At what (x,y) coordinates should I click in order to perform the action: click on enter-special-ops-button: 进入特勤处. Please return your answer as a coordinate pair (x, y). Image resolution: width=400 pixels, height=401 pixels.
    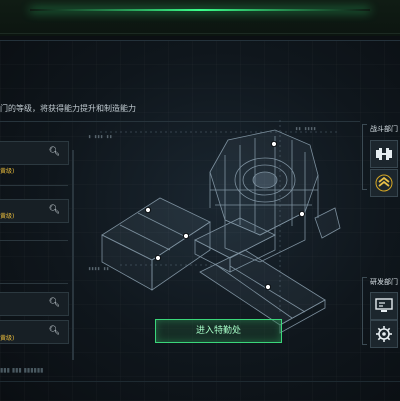
    Looking at the image, I should click on (218, 331).